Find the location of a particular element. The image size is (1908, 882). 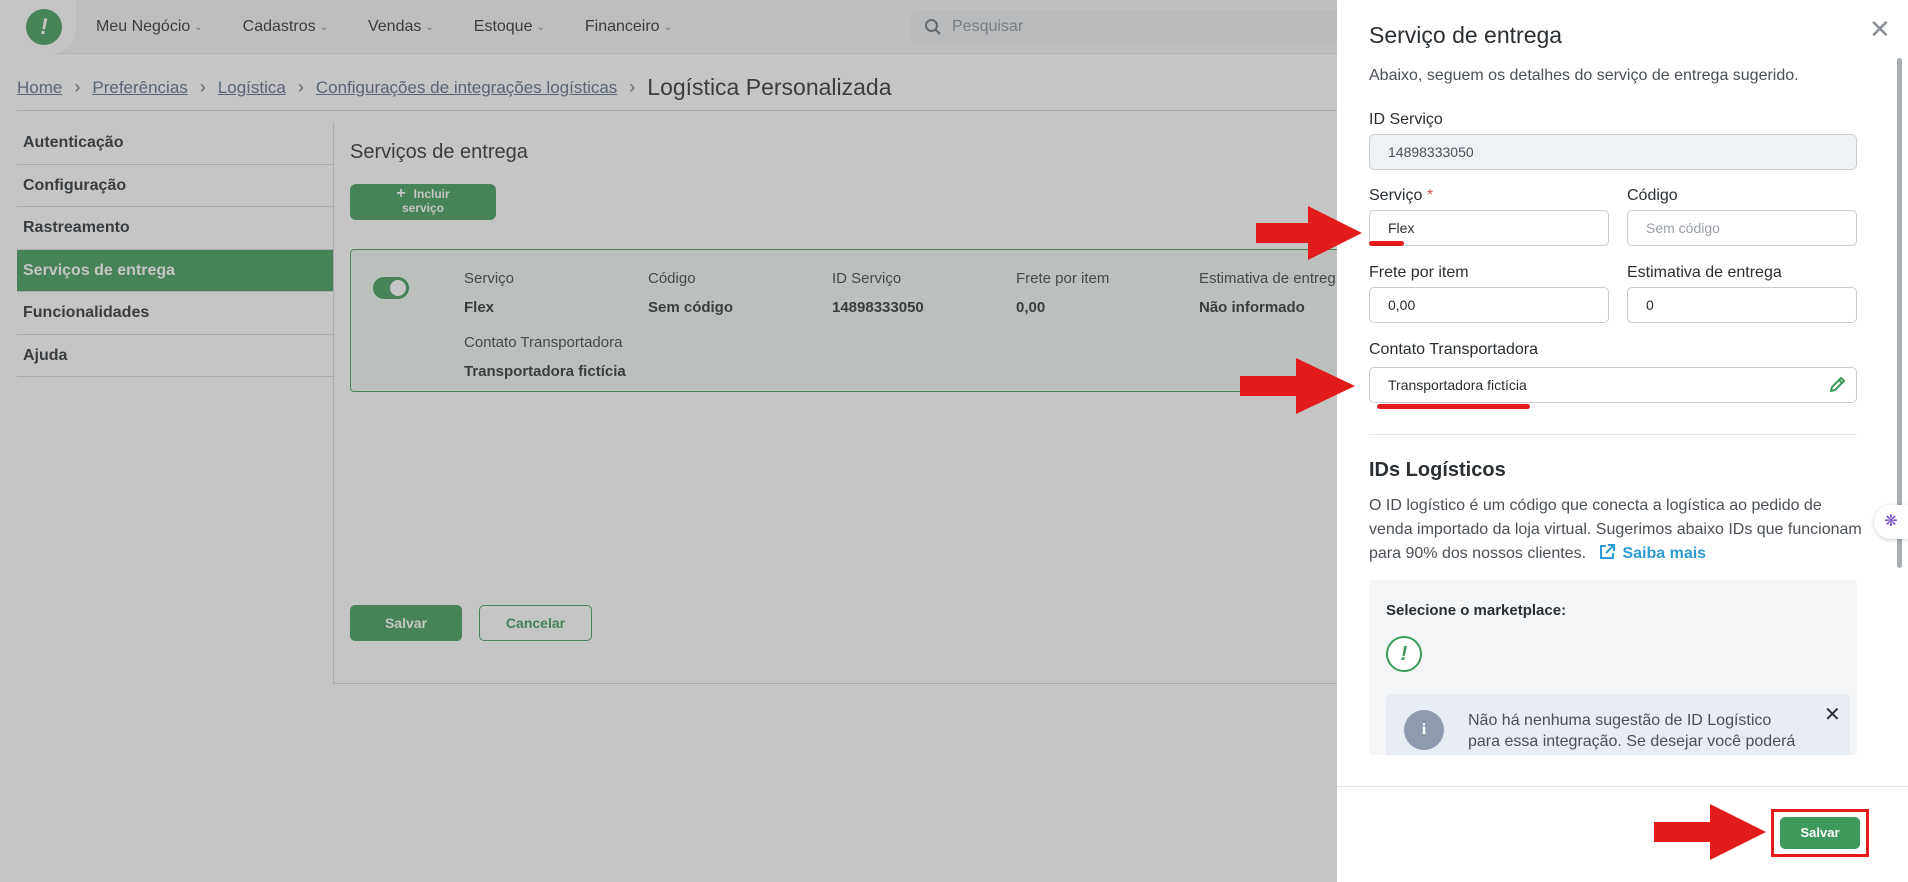

id-servico-field: 14898333050 is located at coordinates (1613, 152).